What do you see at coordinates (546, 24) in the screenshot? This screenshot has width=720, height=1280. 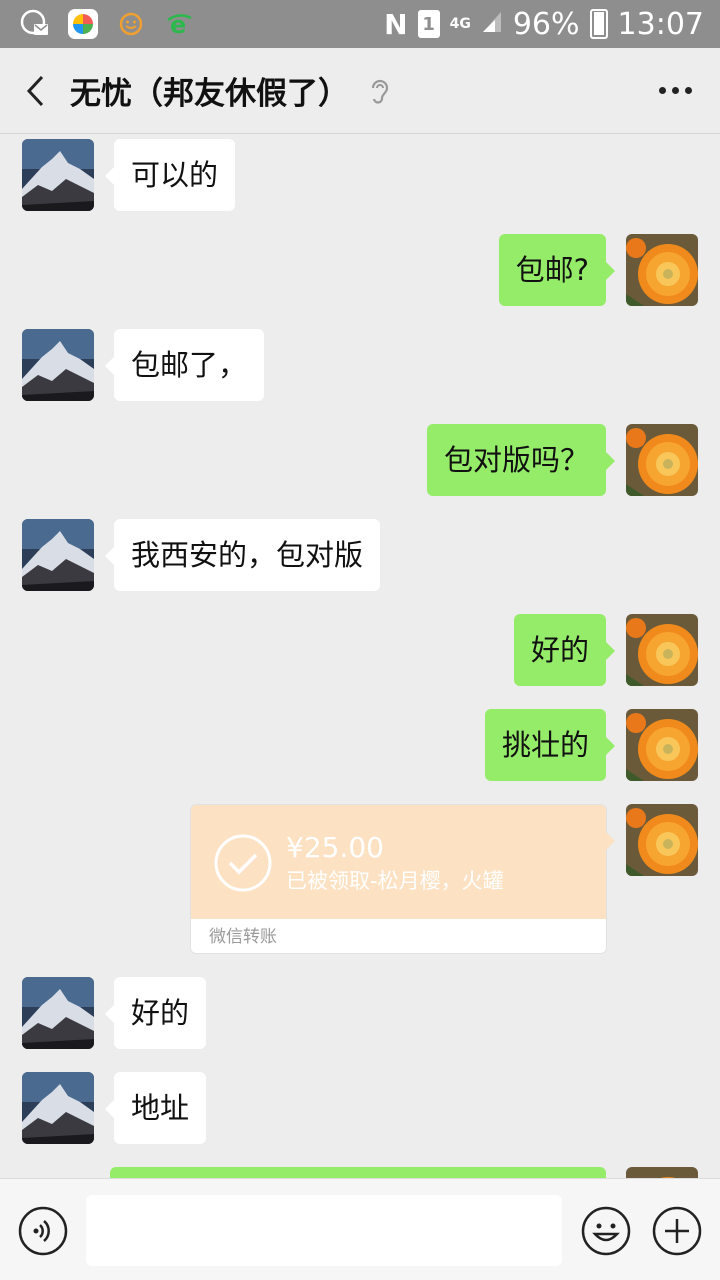 I see `battery-text: 96%` at bounding box center [546, 24].